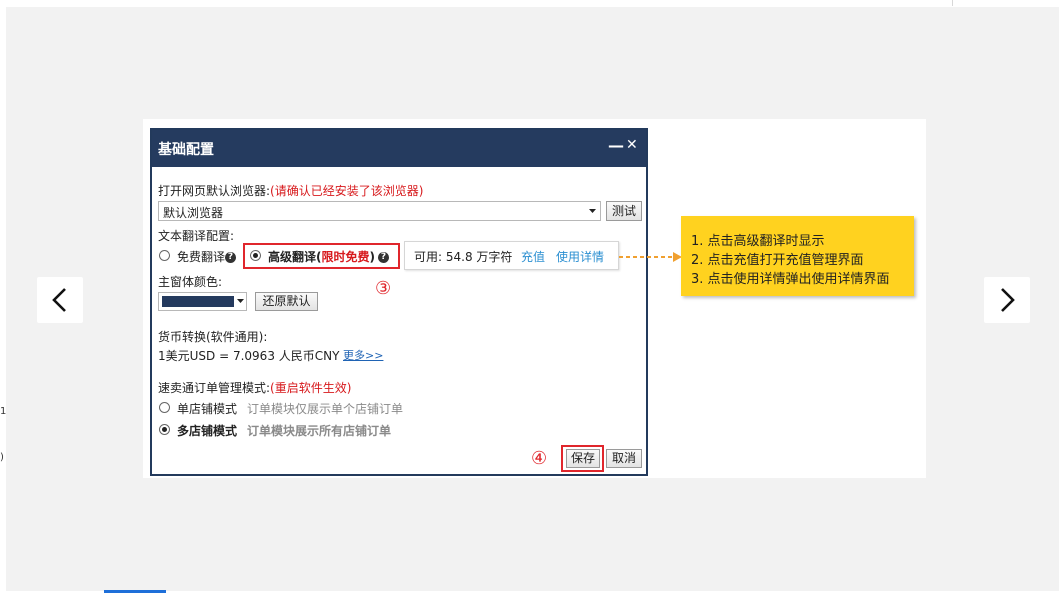 The image size is (1063, 593). I want to click on currency-label: 货币转换(软件通用):, so click(213, 337).